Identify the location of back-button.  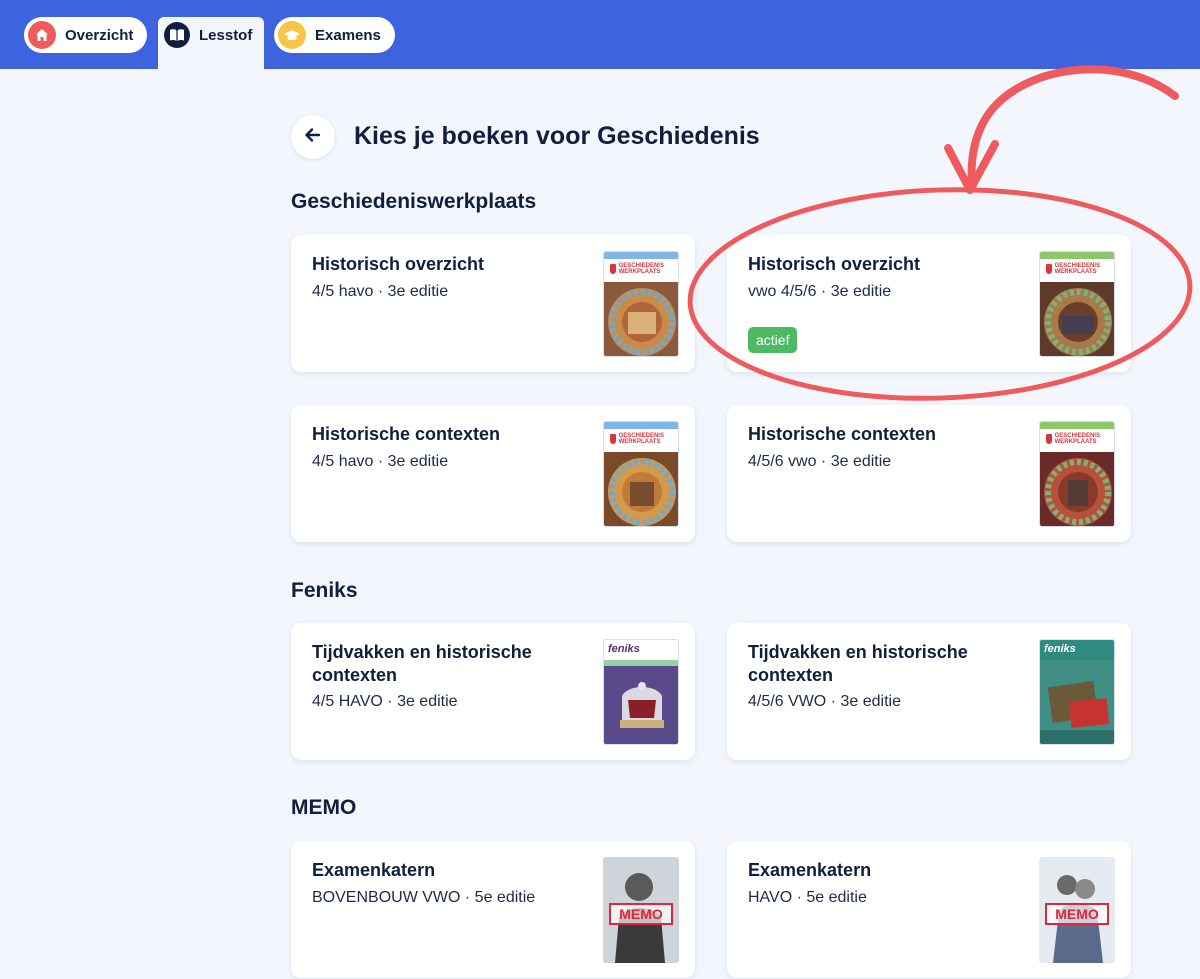
(313, 137).